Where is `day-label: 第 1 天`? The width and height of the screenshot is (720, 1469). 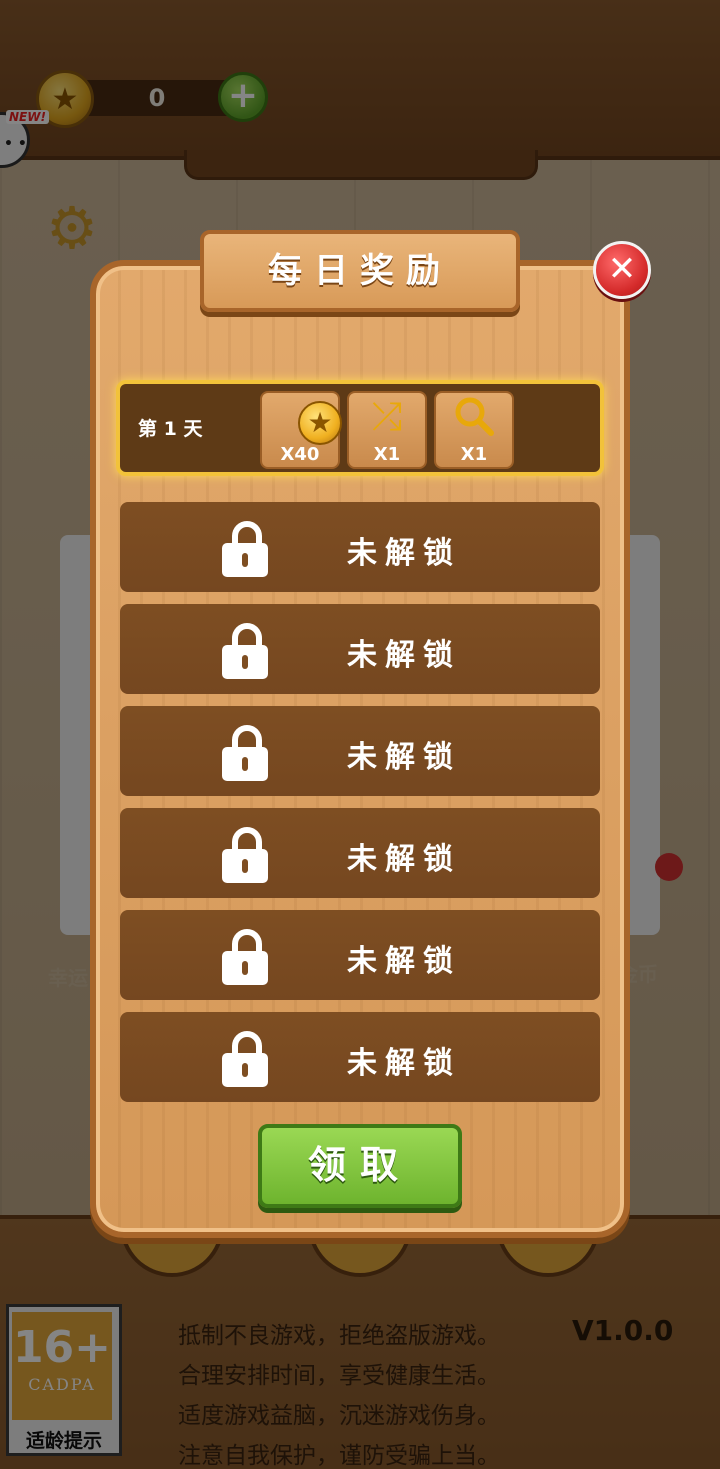 day-label: 第 1 天 is located at coordinates (170, 429).